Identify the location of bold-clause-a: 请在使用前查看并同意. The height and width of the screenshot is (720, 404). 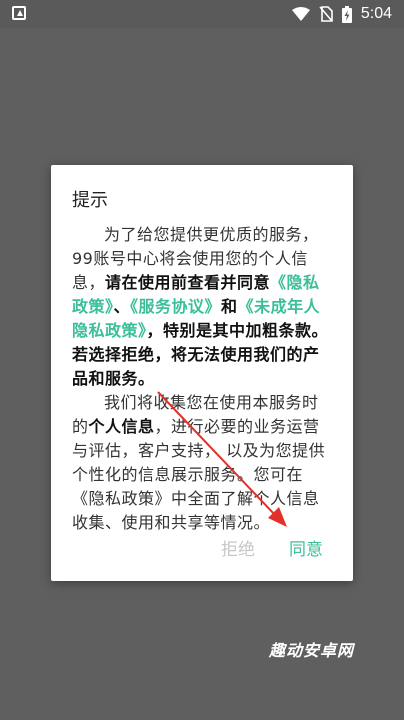
(188, 282).